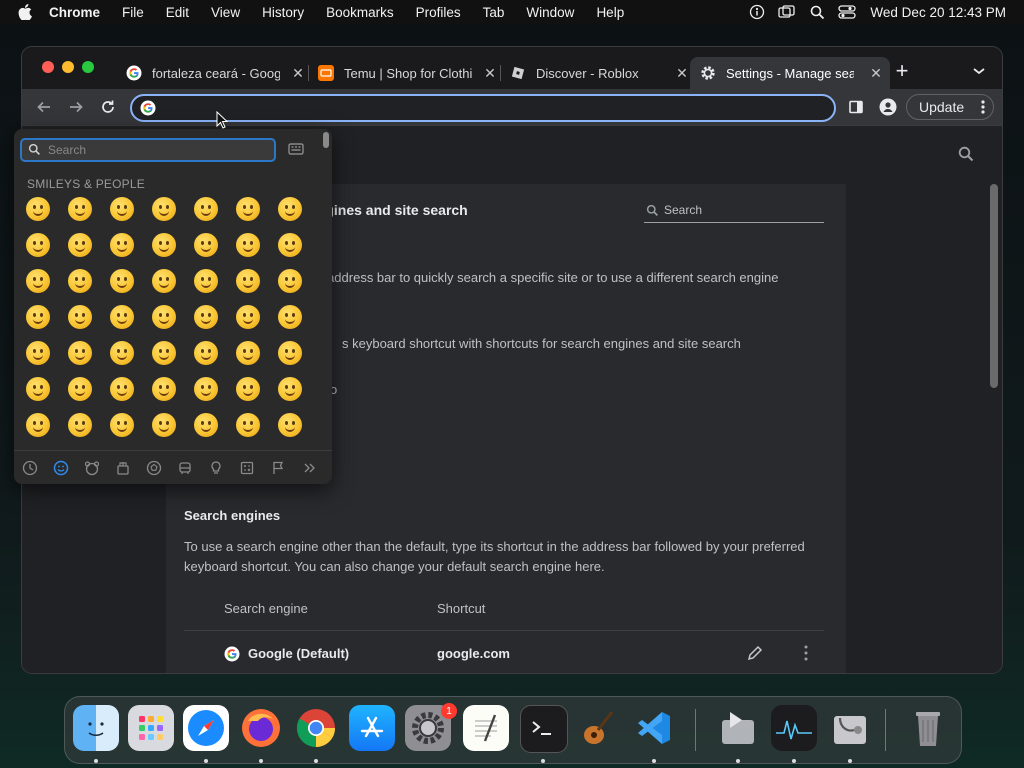  Describe the element at coordinates (122, 389) in the screenshot. I see `emoji-cell: 😞` at that location.